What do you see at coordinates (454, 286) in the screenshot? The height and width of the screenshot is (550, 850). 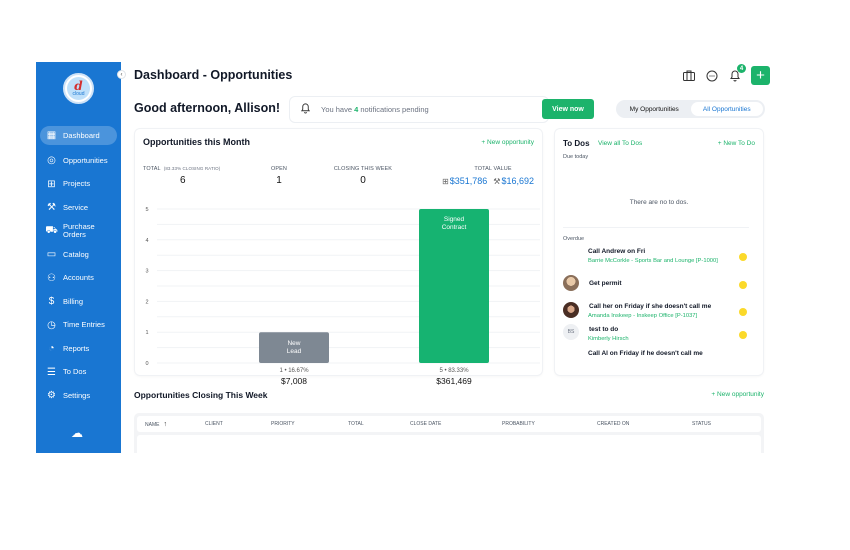 I see `bar-signed-contract` at bounding box center [454, 286].